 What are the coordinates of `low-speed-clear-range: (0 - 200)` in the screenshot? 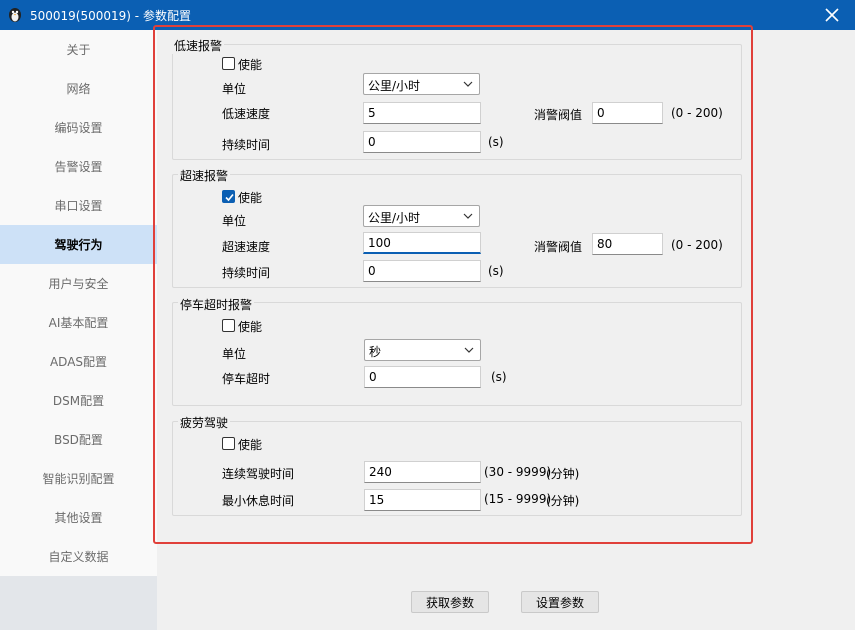 It's located at (697, 113).